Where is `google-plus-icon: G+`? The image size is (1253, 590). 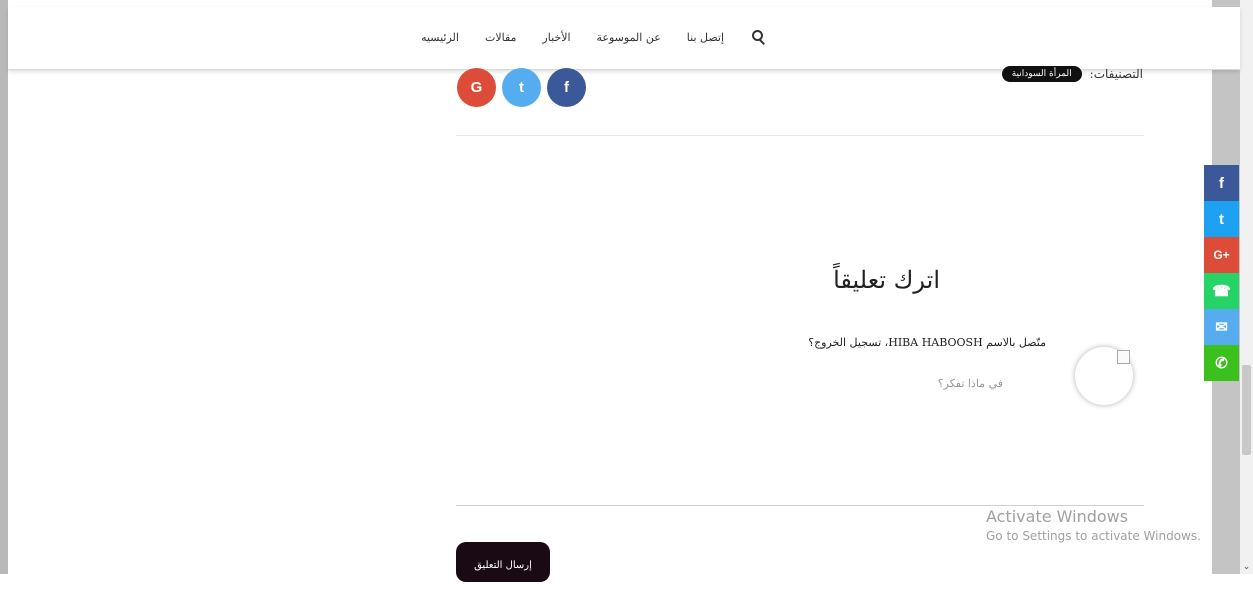
google-plus-icon: G+ is located at coordinates (1221, 255).